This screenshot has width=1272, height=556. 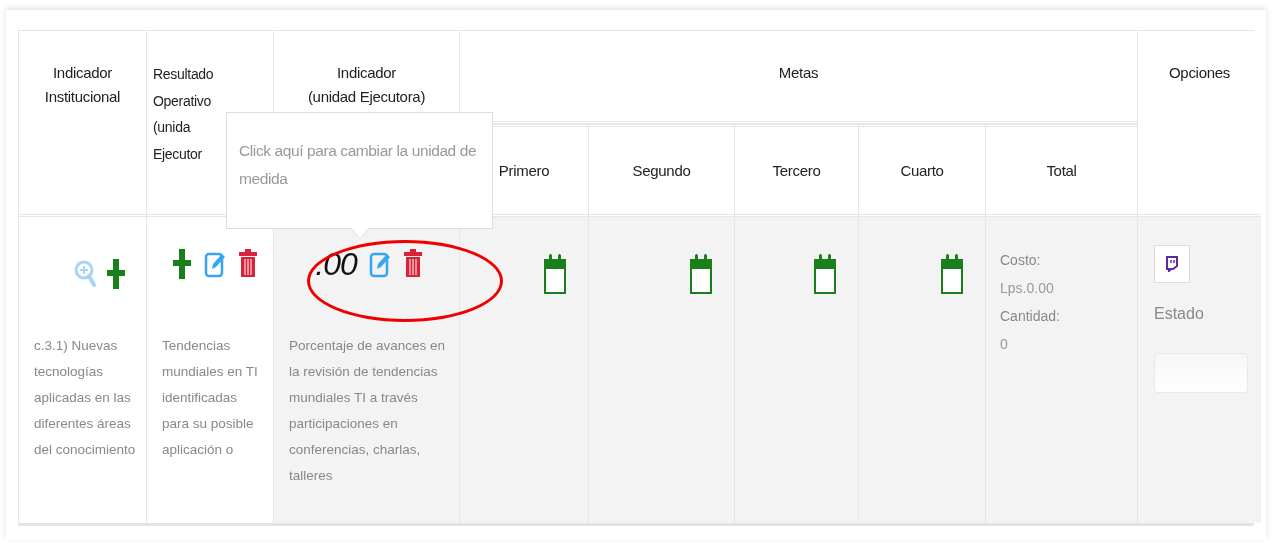 What do you see at coordinates (1027, 288) in the screenshot?
I see `cost-value: Lps.0.00` at bounding box center [1027, 288].